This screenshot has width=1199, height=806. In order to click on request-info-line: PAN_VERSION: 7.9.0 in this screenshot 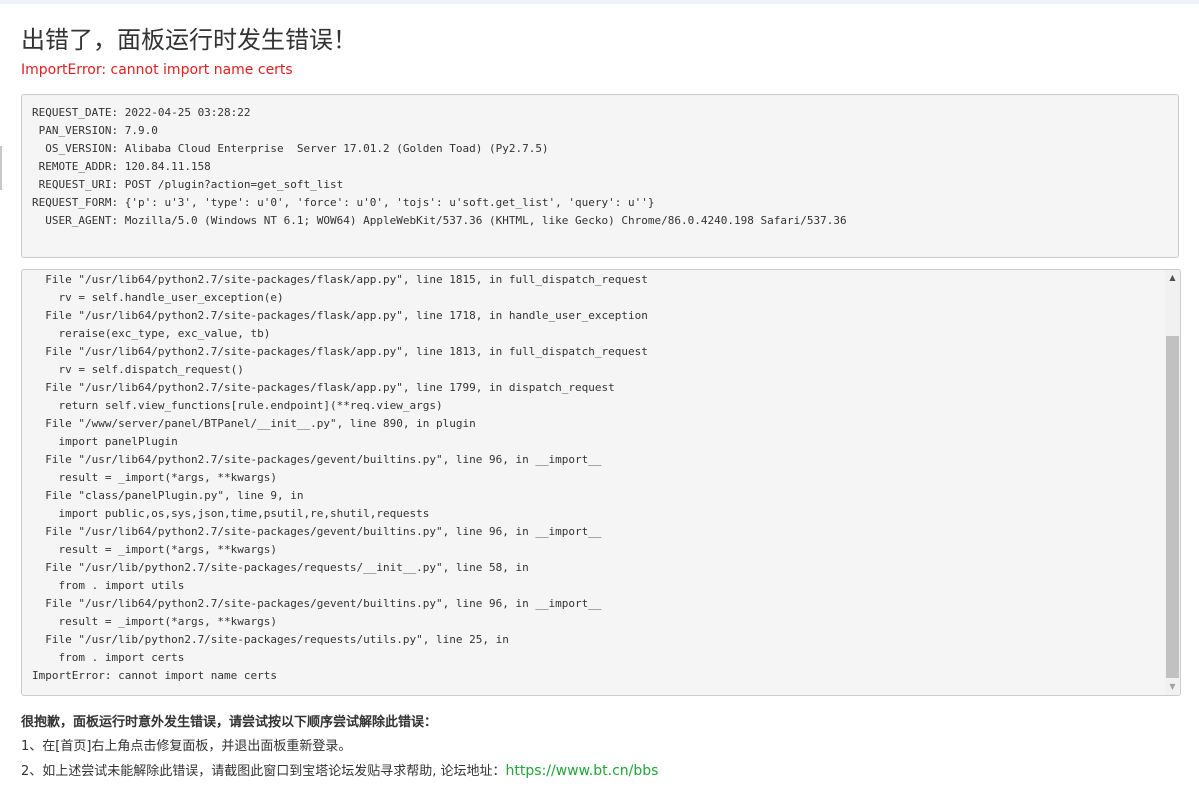, I will do `click(95, 130)`.